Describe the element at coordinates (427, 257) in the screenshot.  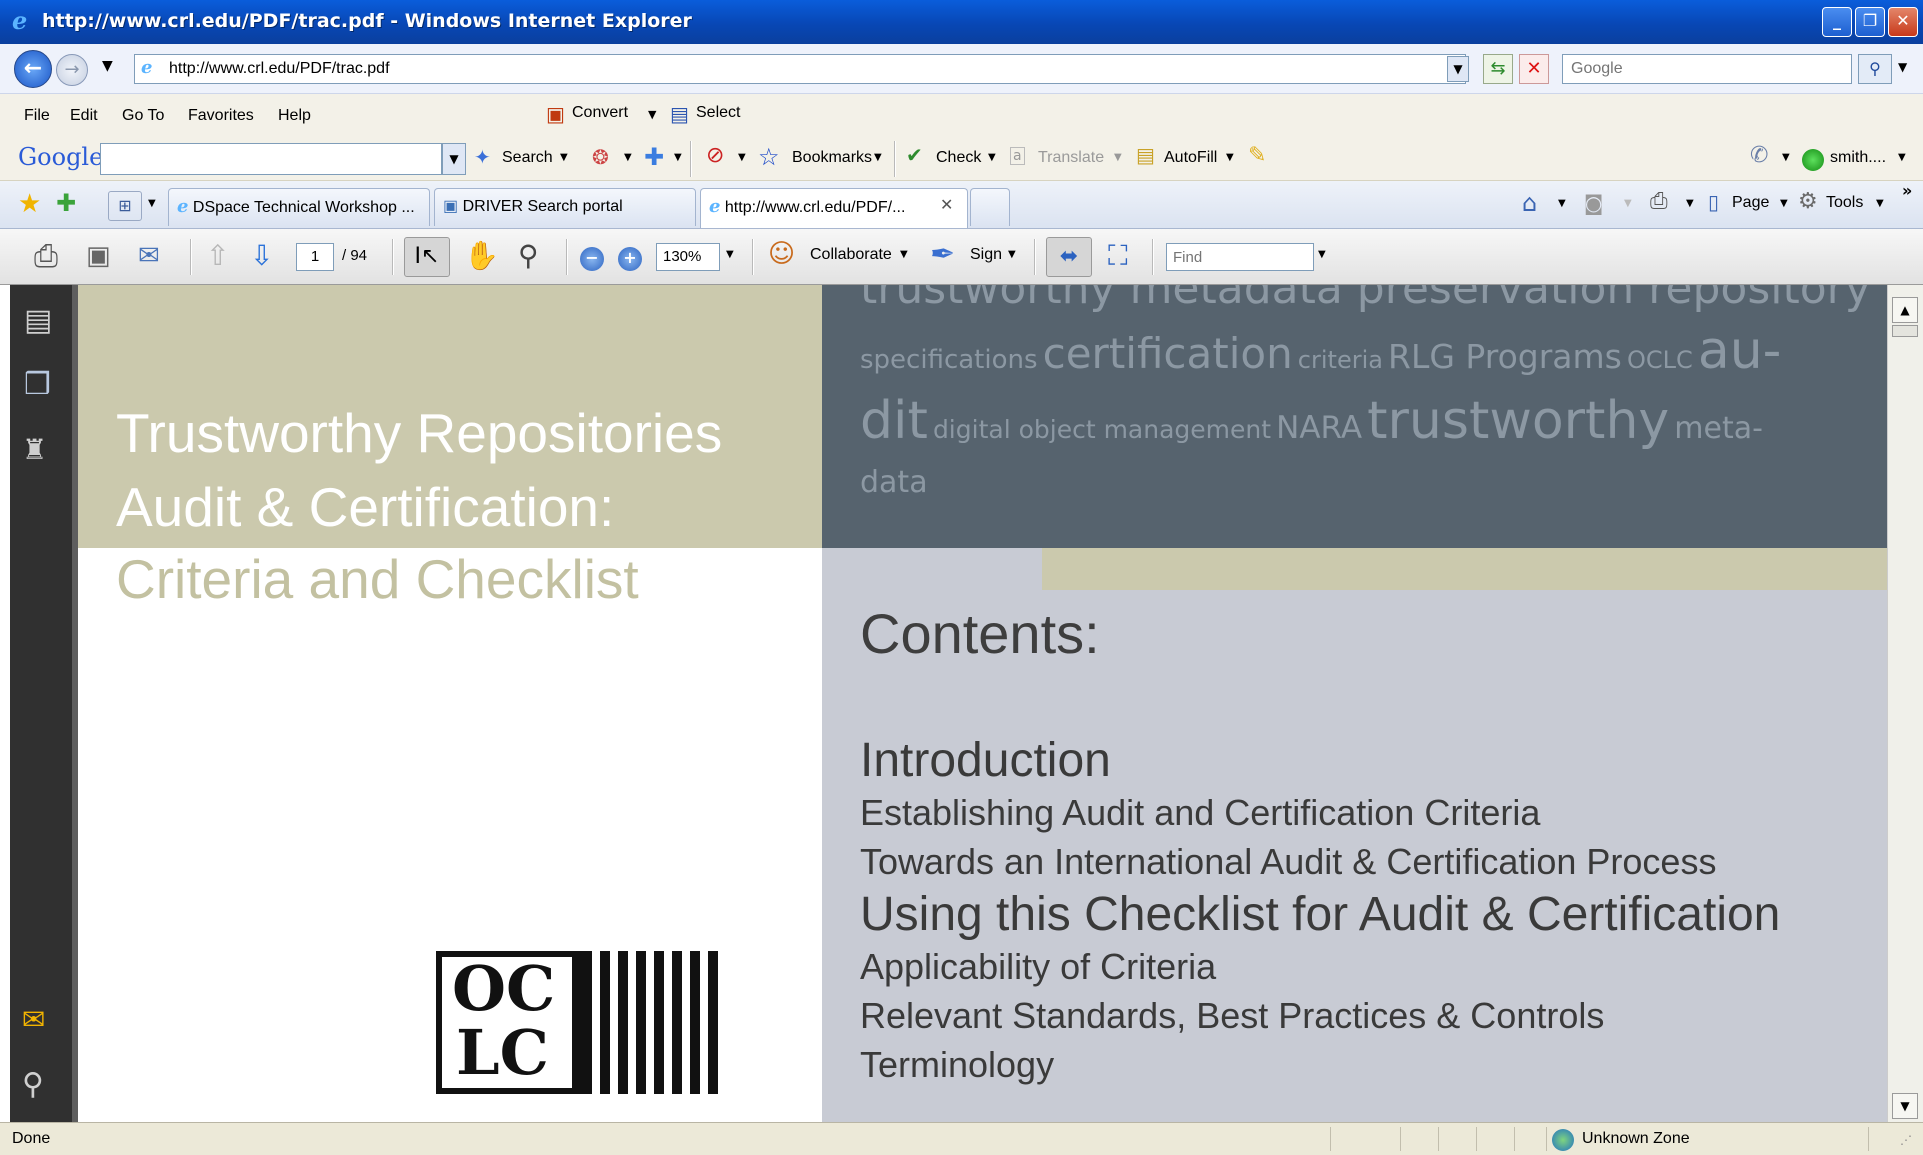
I see `select-text-tool-icon: I↖` at that location.